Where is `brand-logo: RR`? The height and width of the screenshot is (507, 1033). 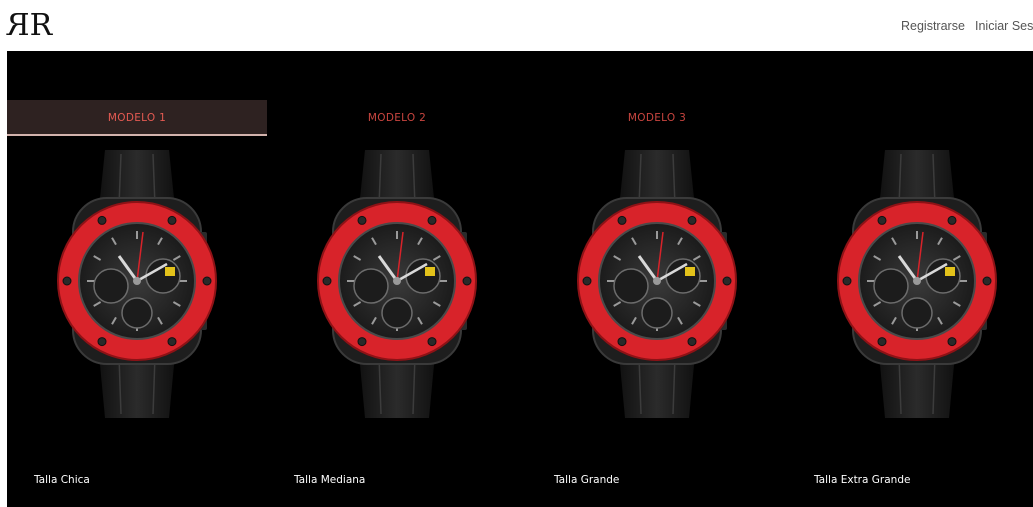
brand-logo: RR is located at coordinates (33, 25).